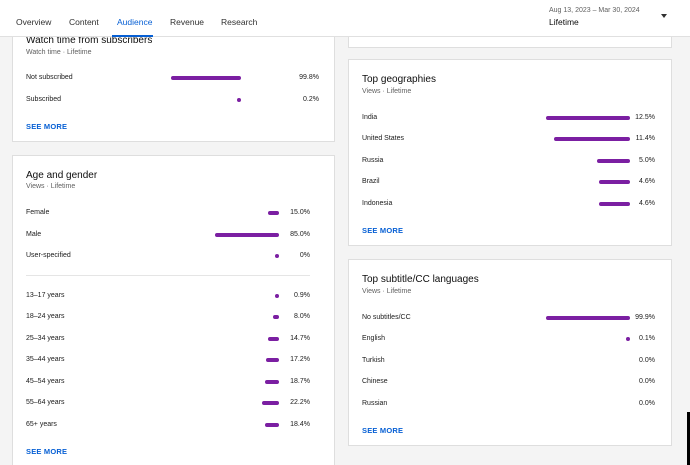 The height and width of the screenshot is (465, 690). Describe the element at coordinates (383, 138) in the screenshot. I see `row-label-united-states: United States` at that location.